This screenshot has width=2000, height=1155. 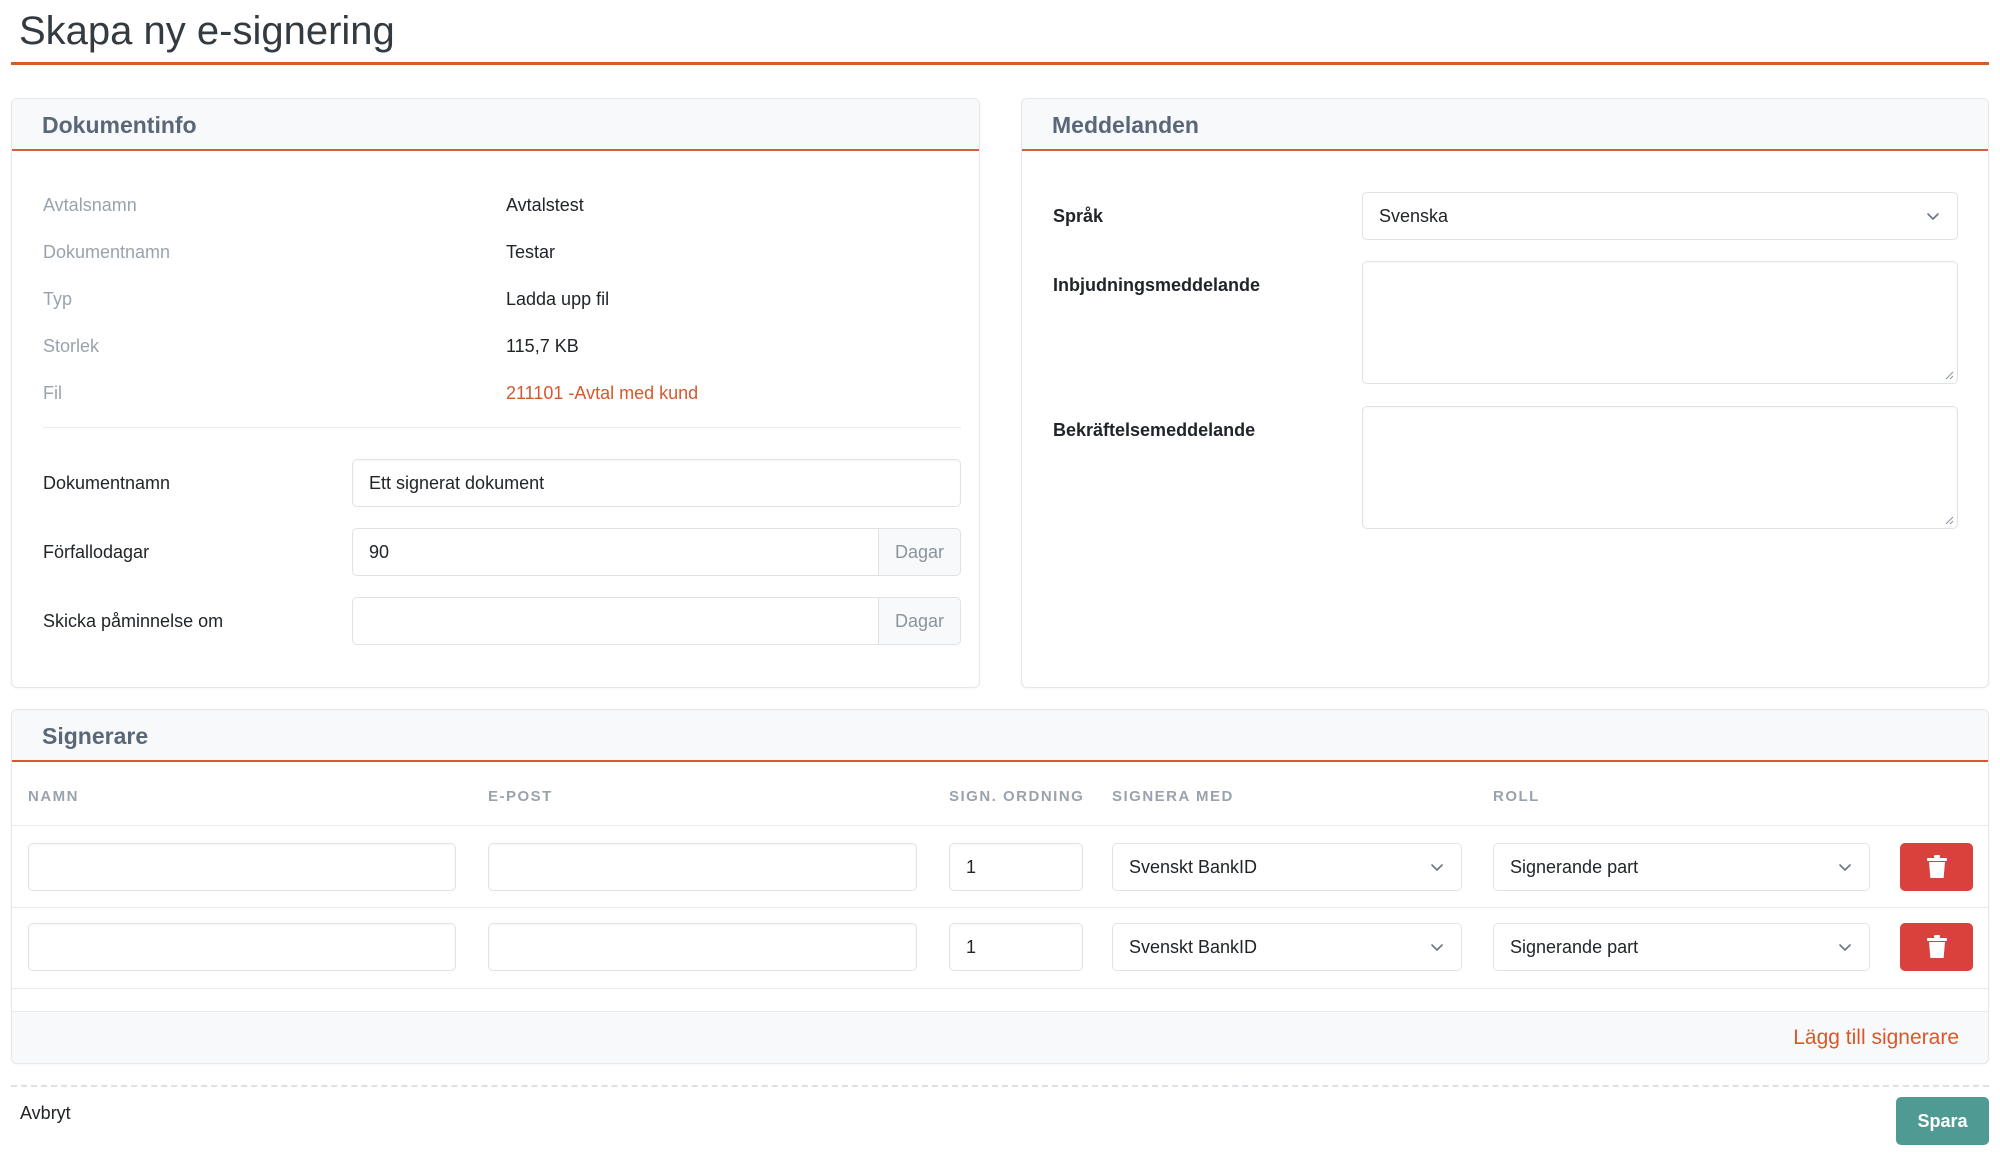 What do you see at coordinates (53, 796) in the screenshot?
I see `column-header-name: NAMN` at bounding box center [53, 796].